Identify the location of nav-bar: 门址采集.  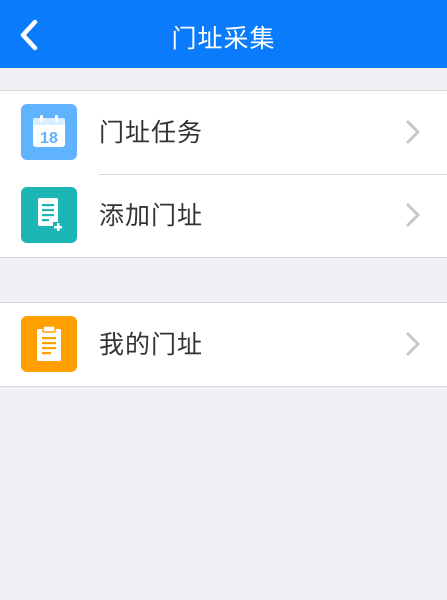
(223, 34).